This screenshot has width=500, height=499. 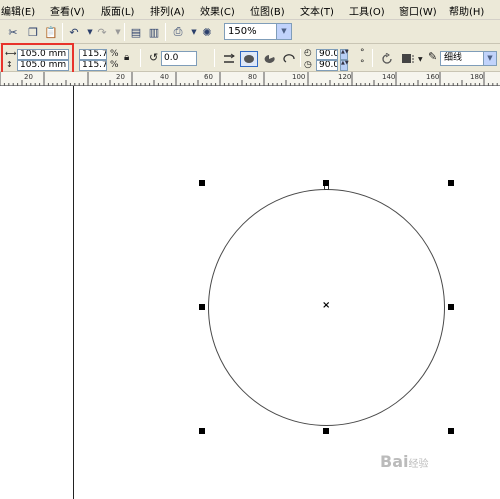 I want to click on width-field: 105.0 mm, so click(x=43, y=54).